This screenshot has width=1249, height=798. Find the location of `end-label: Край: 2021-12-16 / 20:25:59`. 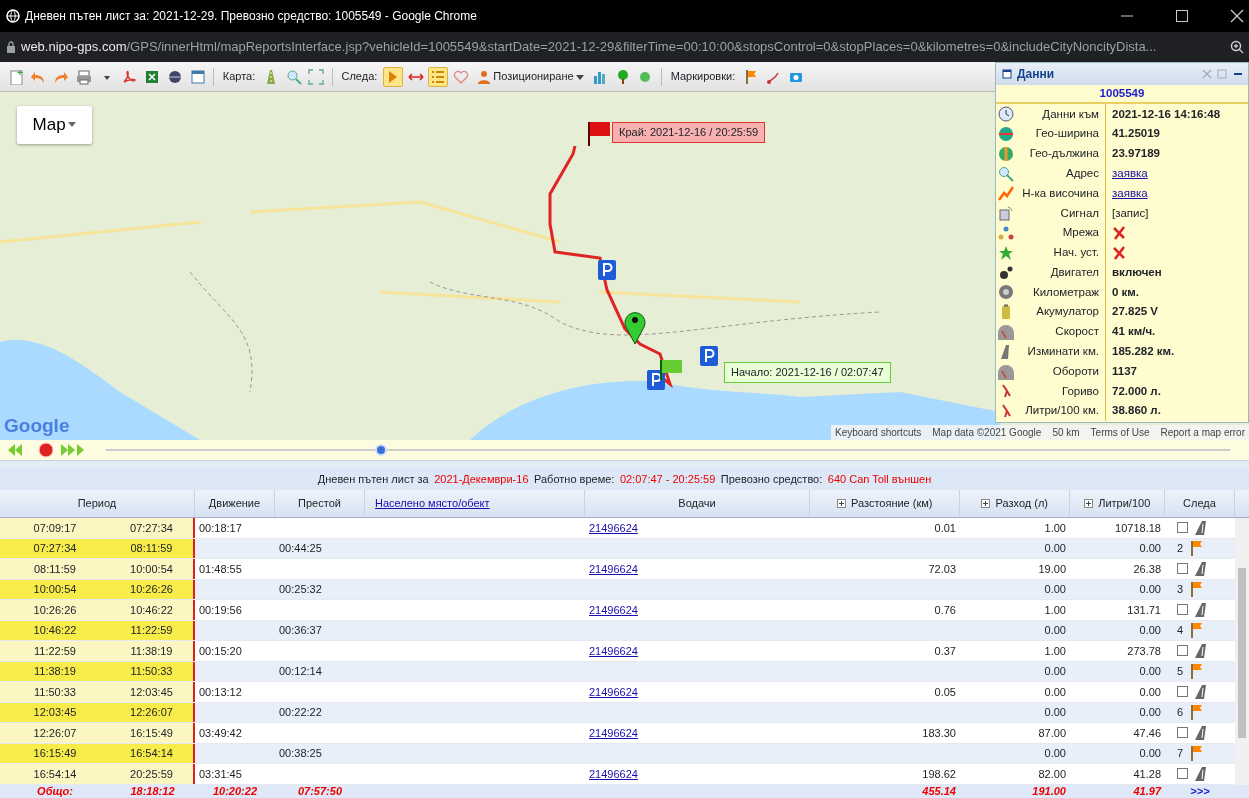

end-label: Край: 2021-12-16 / 20:25:59 is located at coordinates (689, 132).